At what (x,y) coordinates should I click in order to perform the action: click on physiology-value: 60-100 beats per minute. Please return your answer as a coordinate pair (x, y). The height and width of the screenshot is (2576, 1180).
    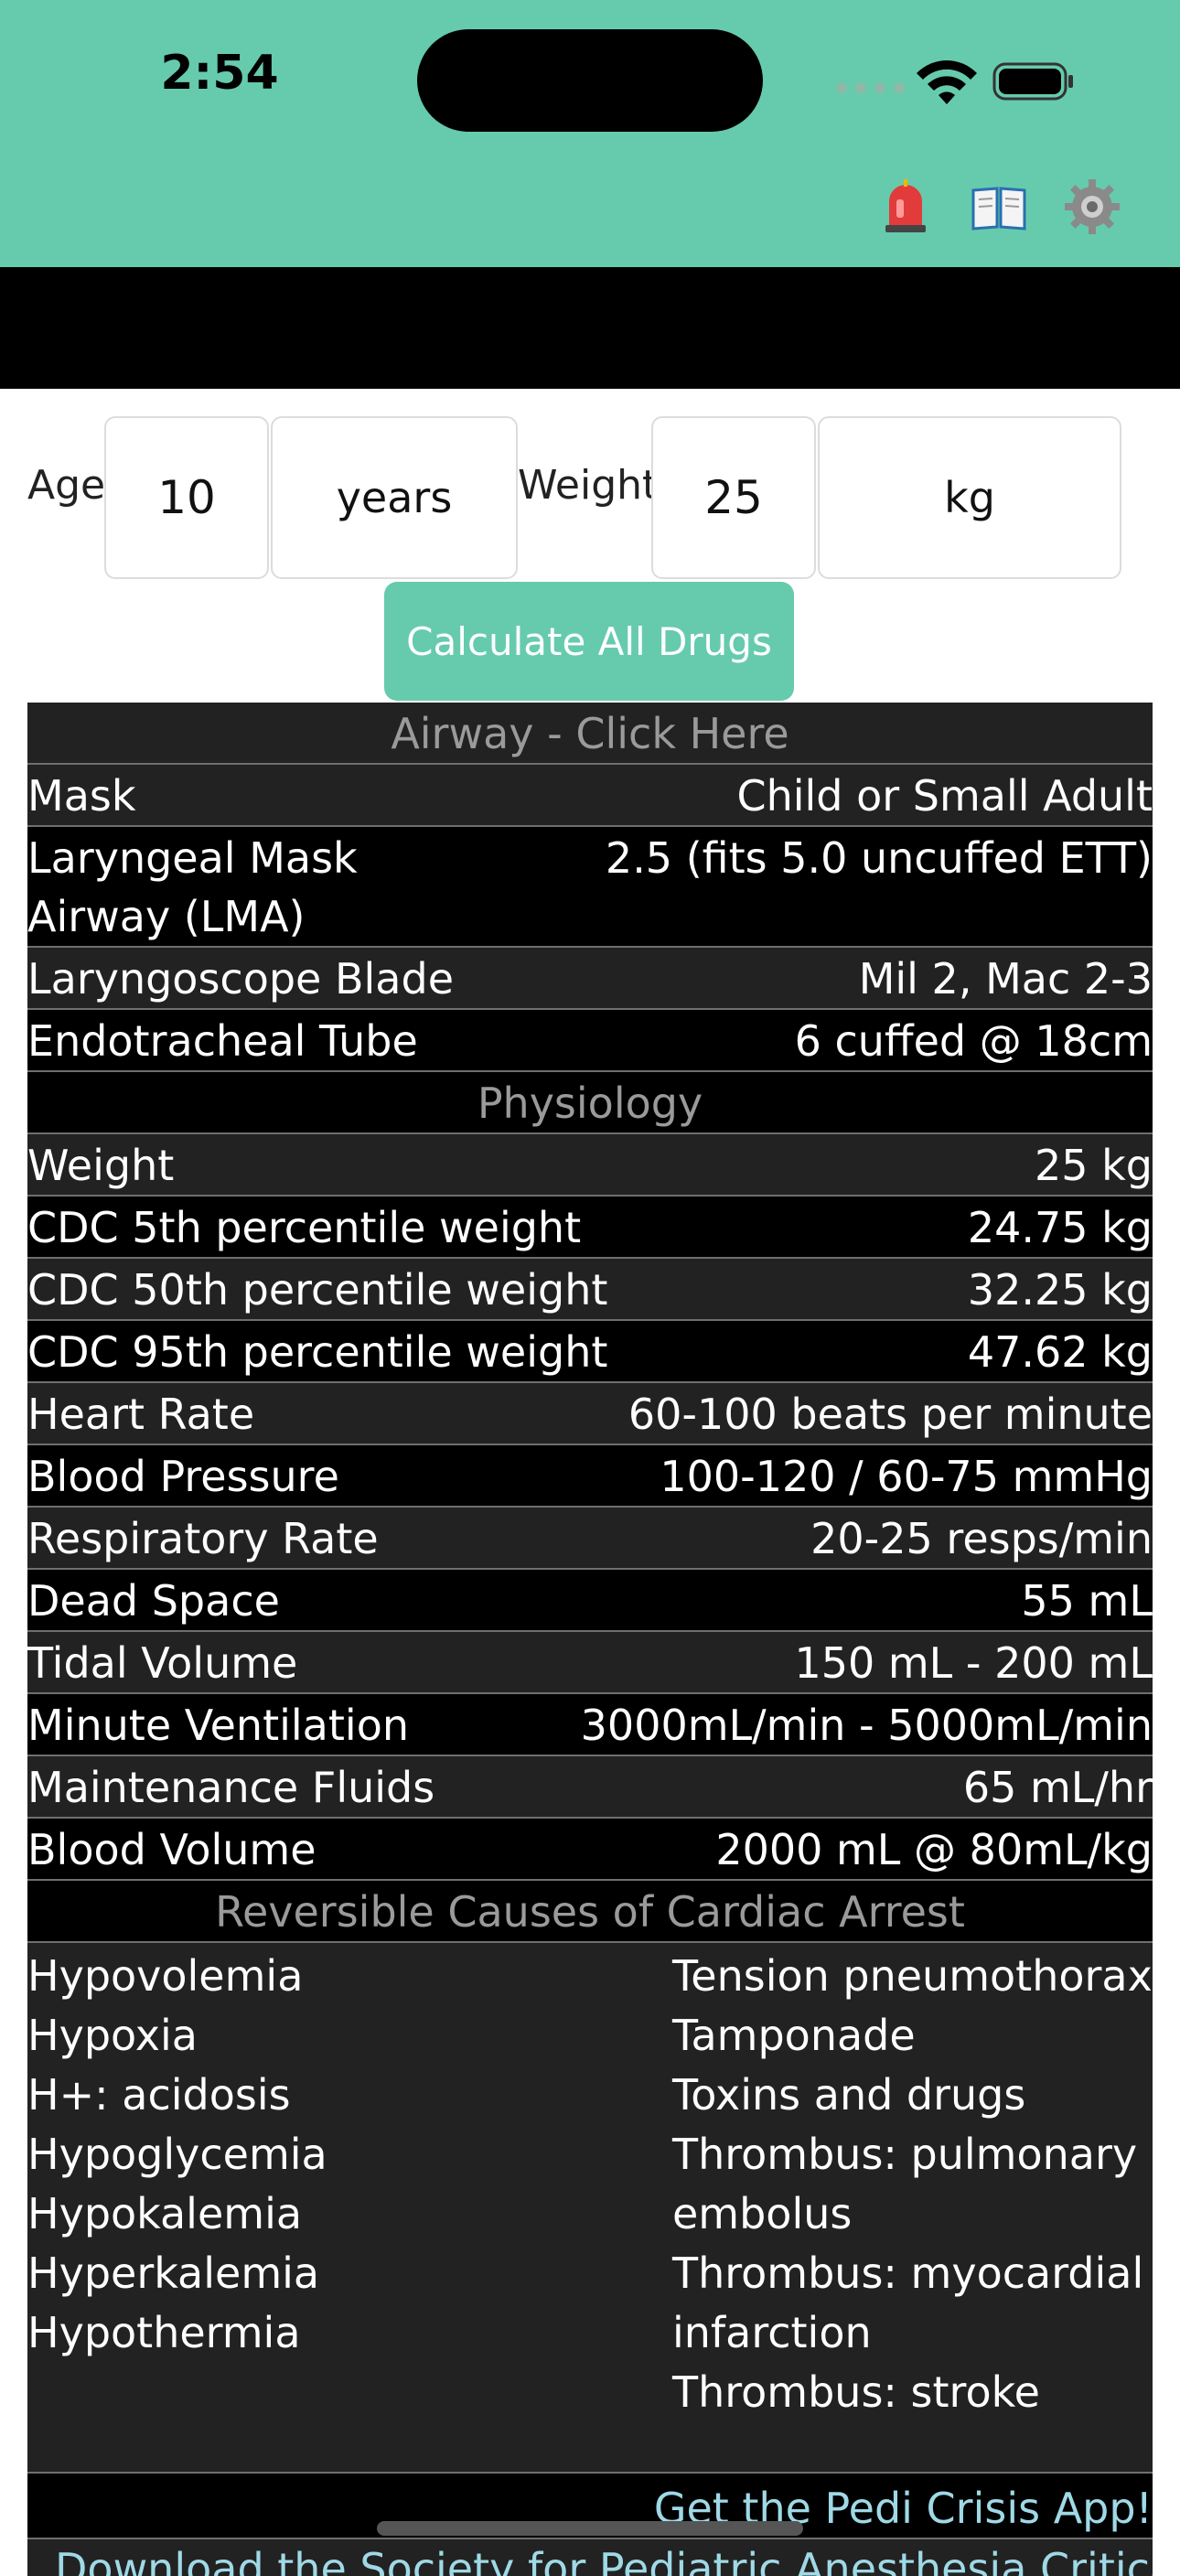
    Looking at the image, I should click on (890, 1415).